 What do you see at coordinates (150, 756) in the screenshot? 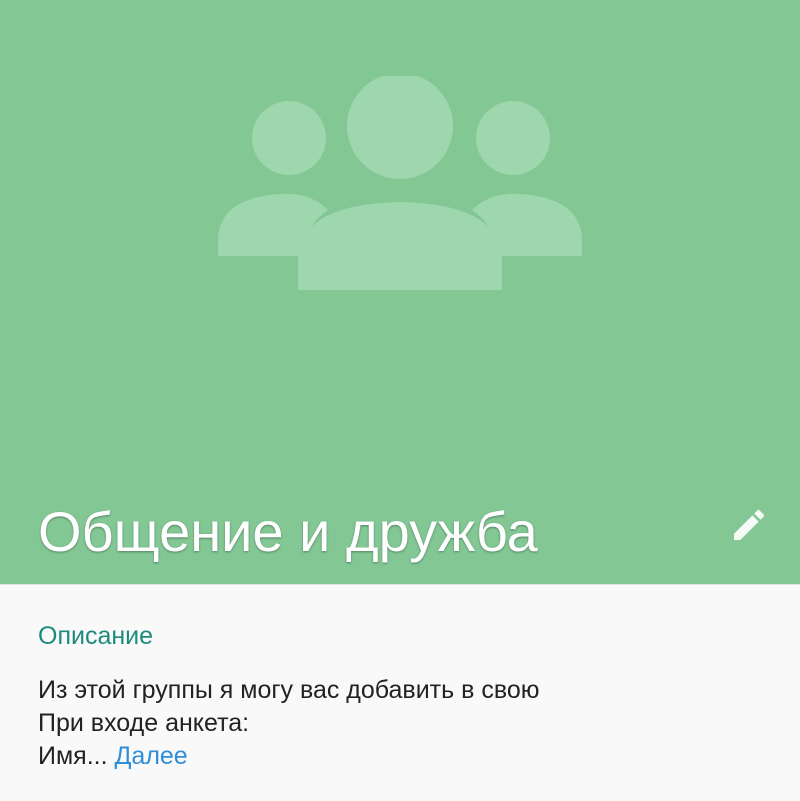
I see `read-more-link: Далее` at bounding box center [150, 756].